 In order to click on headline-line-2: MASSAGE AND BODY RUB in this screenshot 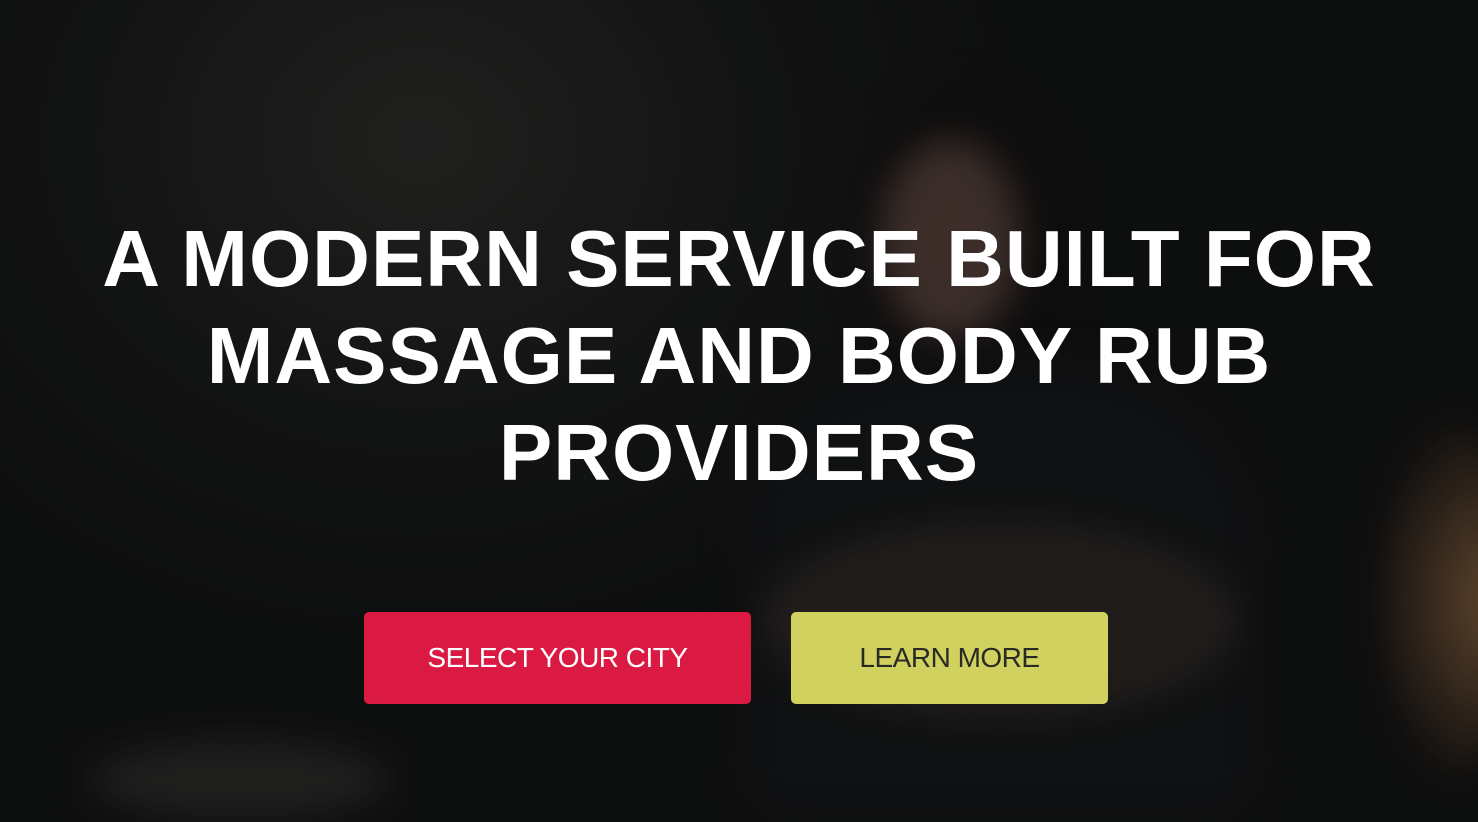, I will do `click(739, 355)`.